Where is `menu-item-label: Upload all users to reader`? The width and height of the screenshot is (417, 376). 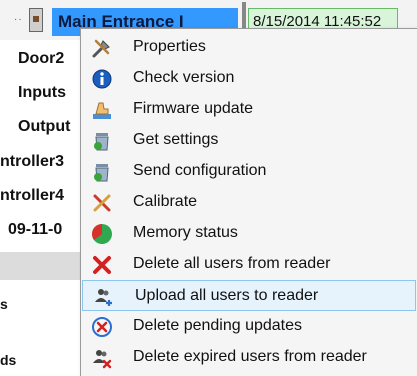
menu-item-label: Upload all users to reader is located at coordinates (227, 295).